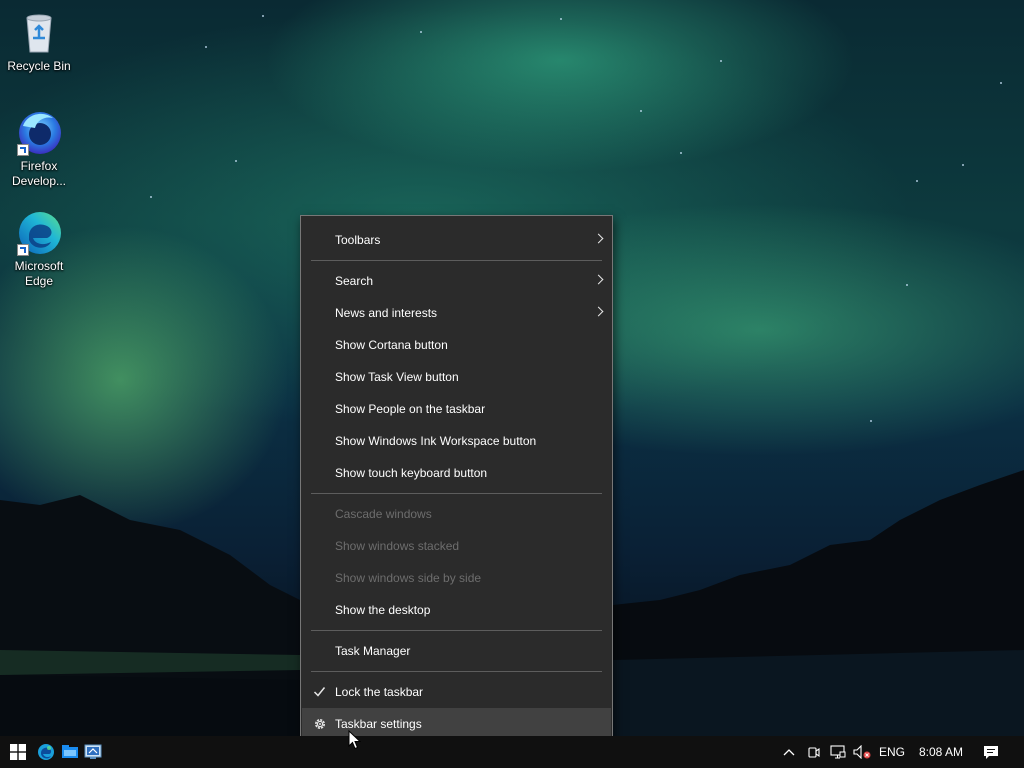  I want to click on desktop-icon-recycle-bin: Recycle Bin, so click(39, 41).